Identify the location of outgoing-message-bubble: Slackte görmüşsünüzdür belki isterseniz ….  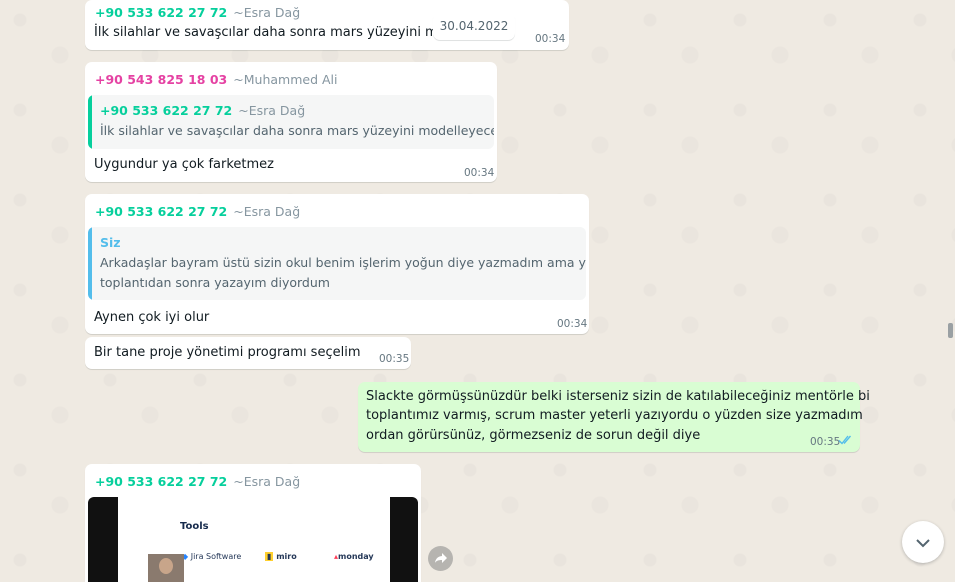
(614, 417).